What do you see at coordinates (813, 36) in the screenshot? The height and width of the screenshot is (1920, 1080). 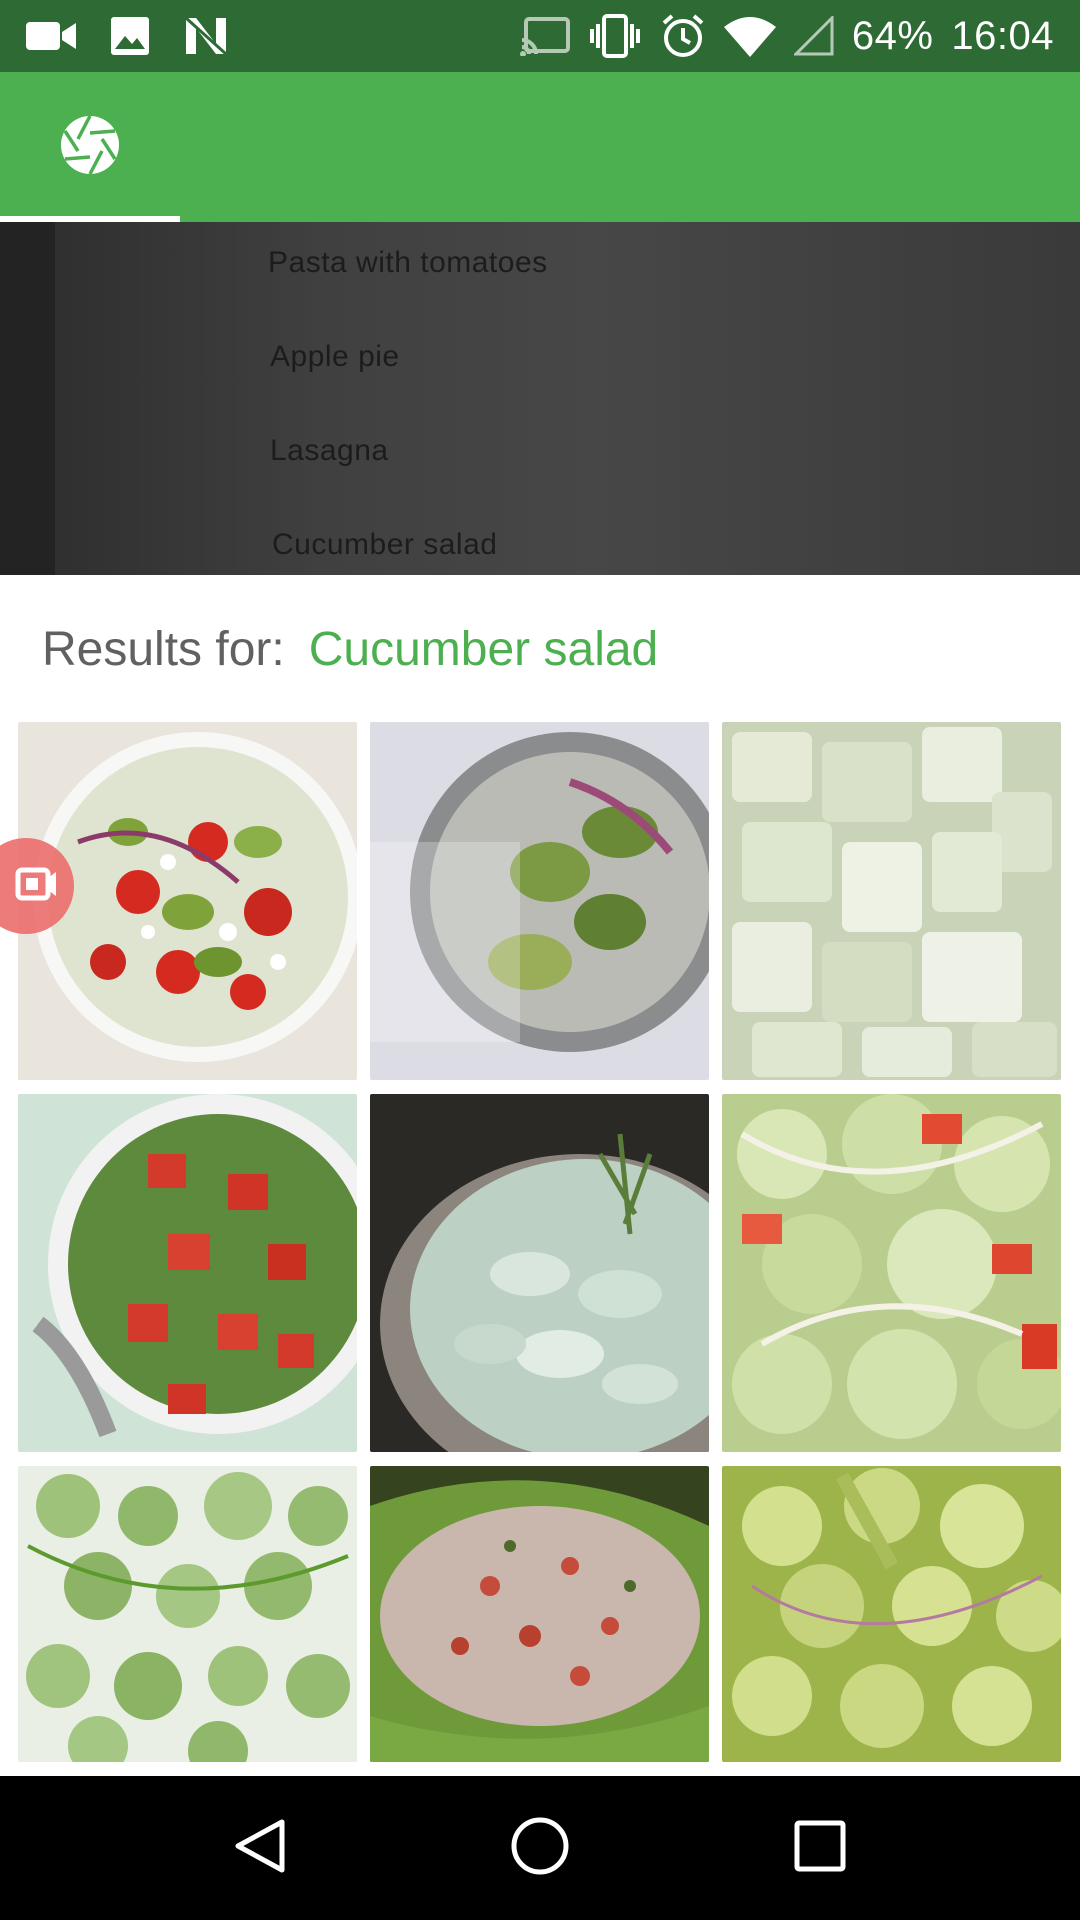 I see `signal-icon` at bounding box center [813, 36].